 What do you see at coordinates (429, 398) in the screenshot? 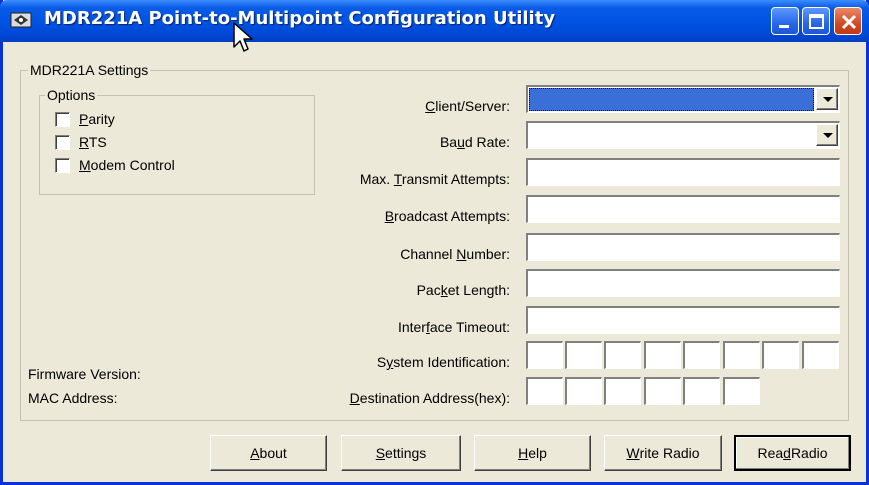
I see `destination-address-label: Destination Address(hex):` at bounding box center [429, 398].